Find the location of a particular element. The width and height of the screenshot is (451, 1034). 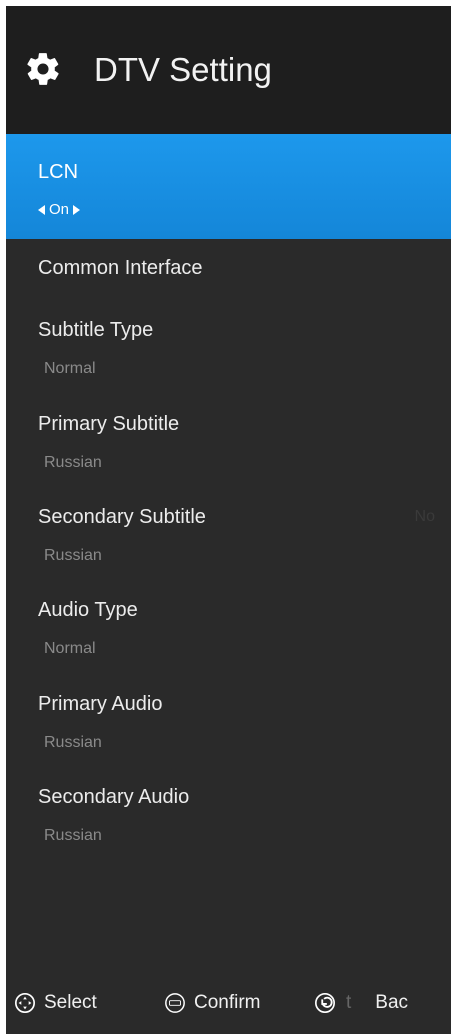

menu-item-label: Primary Audio is located at coordinates (100, 704).